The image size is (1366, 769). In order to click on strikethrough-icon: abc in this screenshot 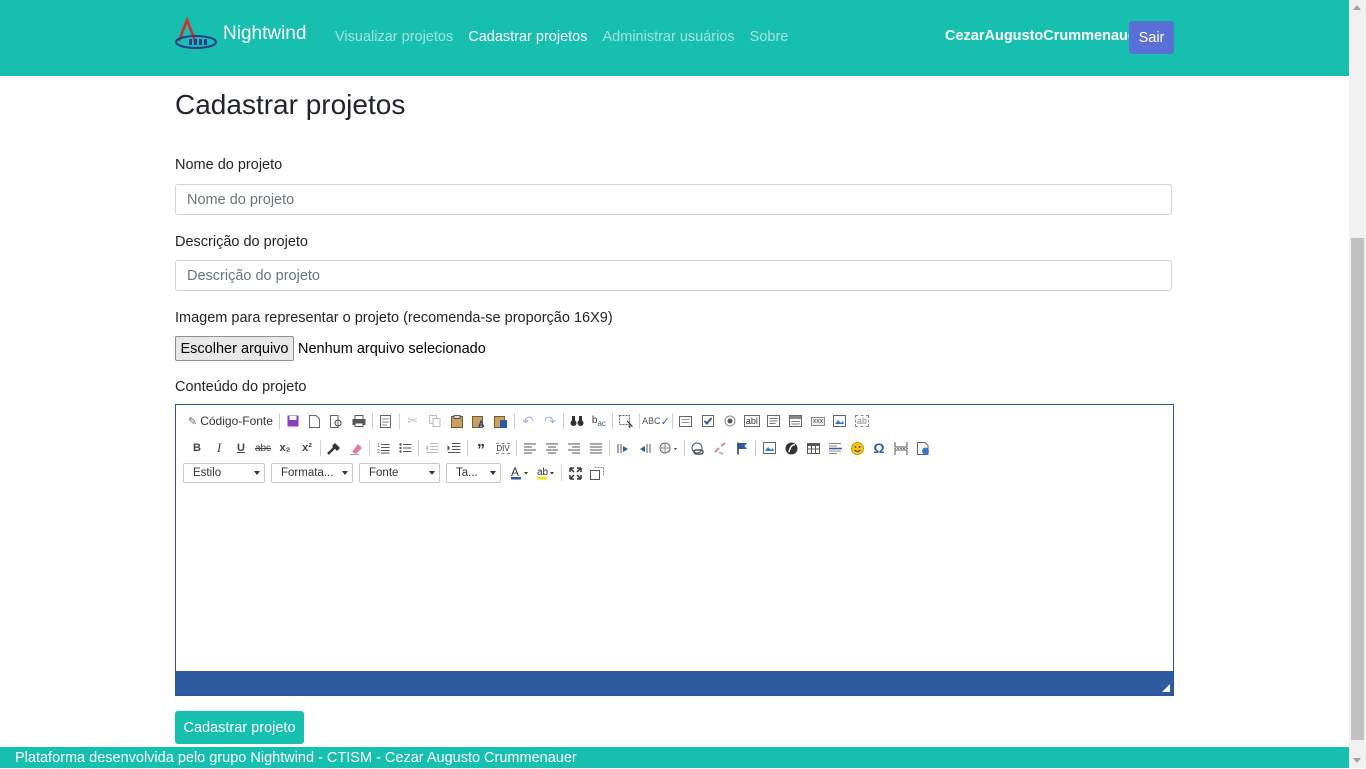, I will do `click(263, 448)`.